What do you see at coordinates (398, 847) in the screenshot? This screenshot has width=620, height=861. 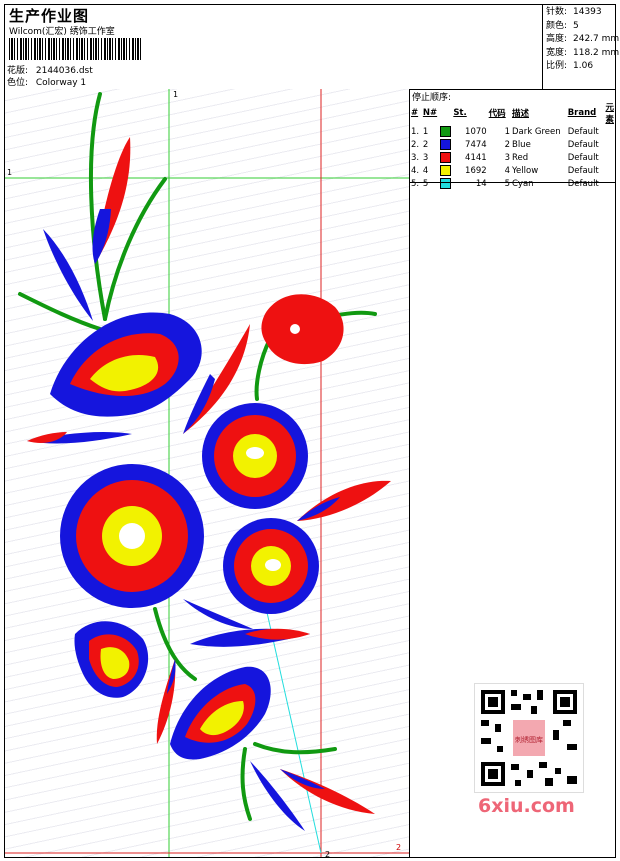 I see `guide-label-2b: 2` at bounding box center [398, 847].